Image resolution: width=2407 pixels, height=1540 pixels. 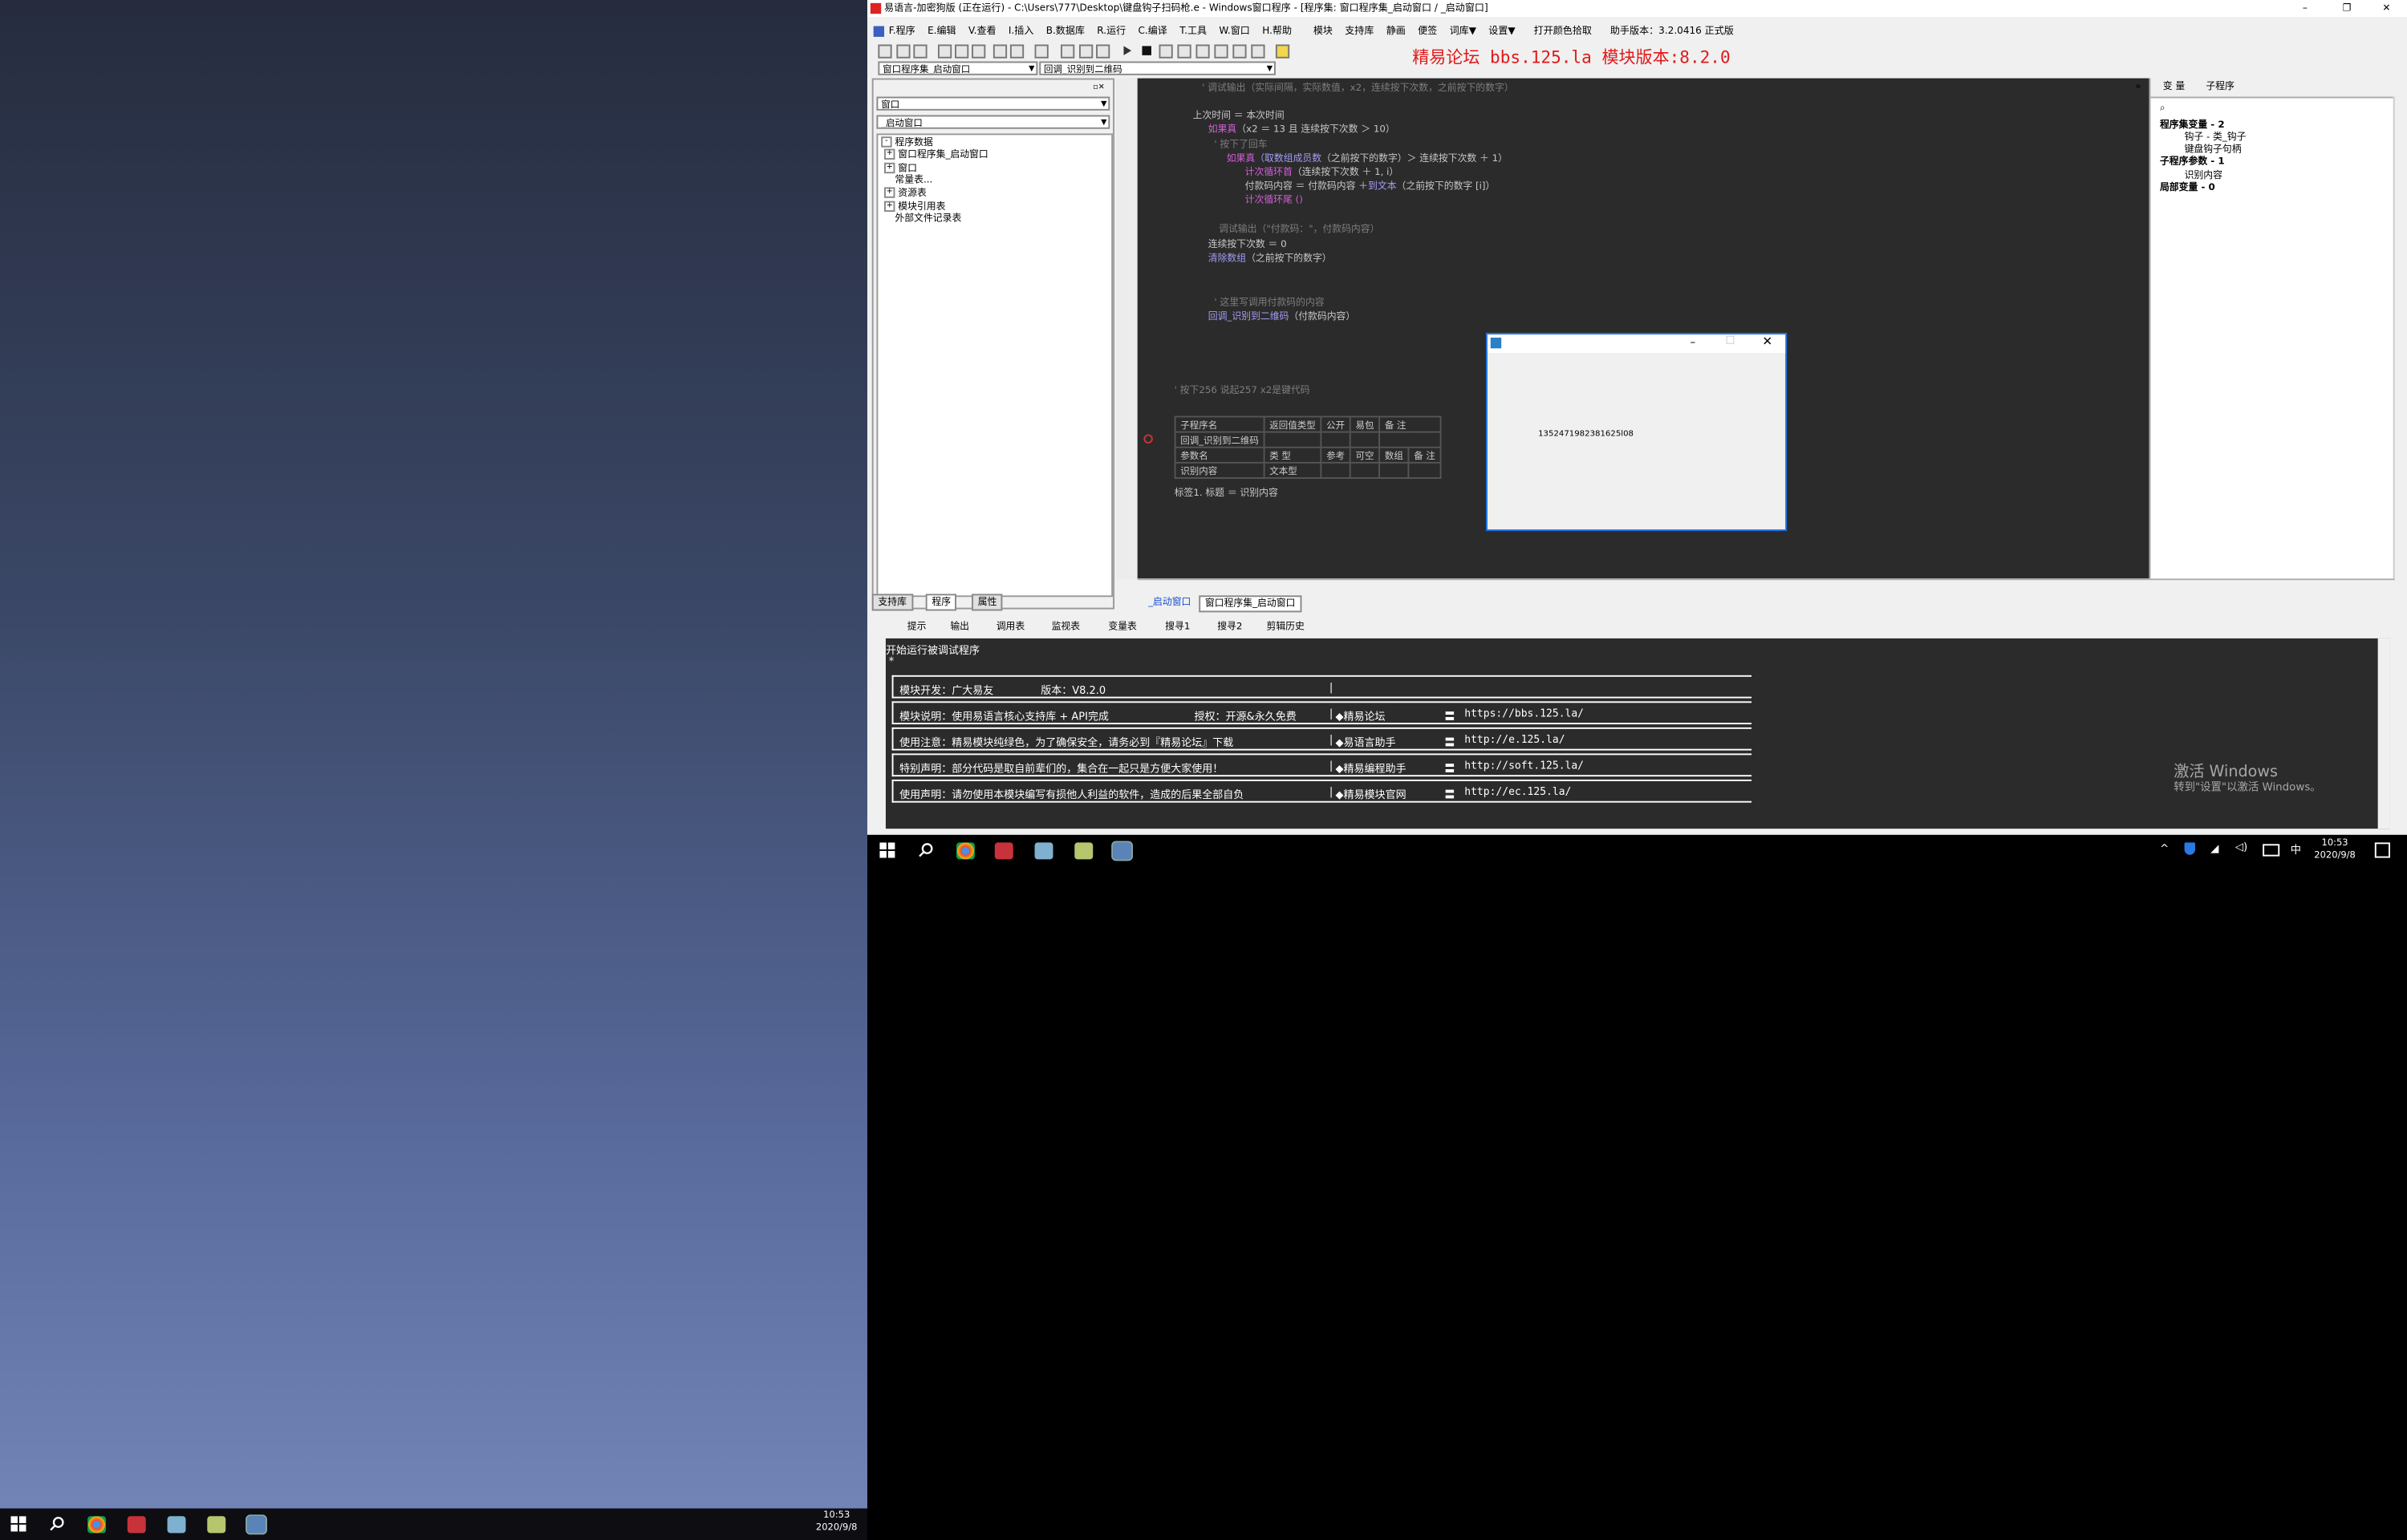 I want to click on tree-item-assembly: + 窗口程序集_启动窗口, so click(x=936, y=155).